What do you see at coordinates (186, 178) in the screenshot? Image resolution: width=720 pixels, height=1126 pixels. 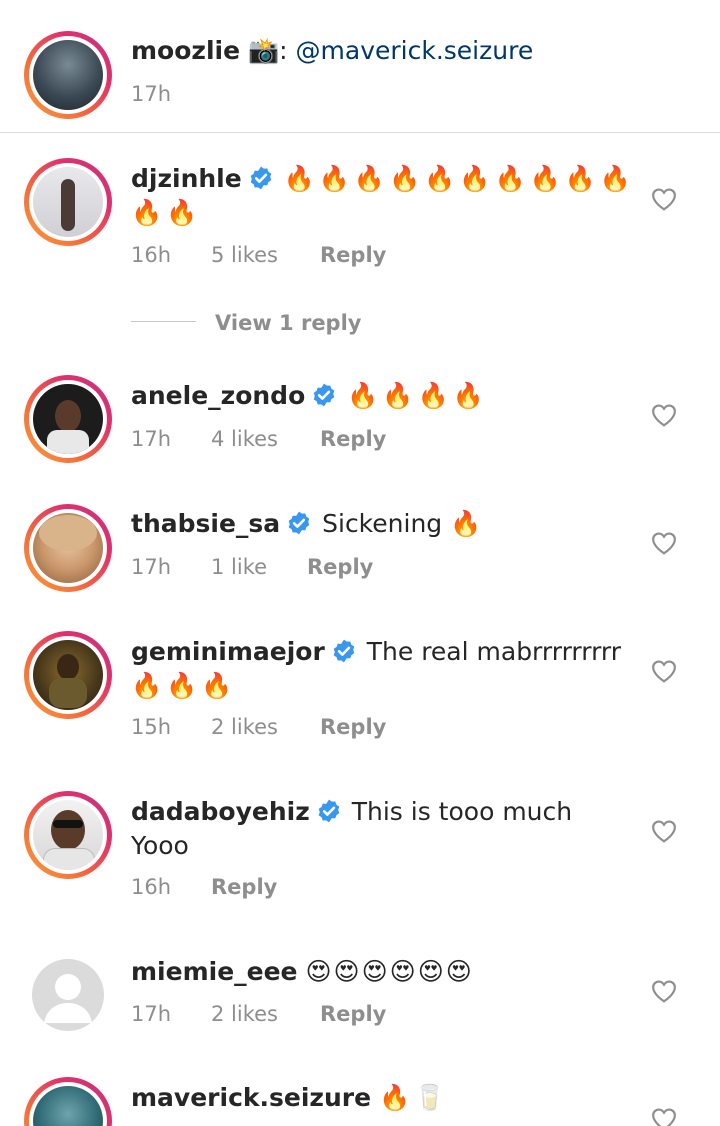 I see `comment-username: djzinhle` at bounding box center [186, 178].